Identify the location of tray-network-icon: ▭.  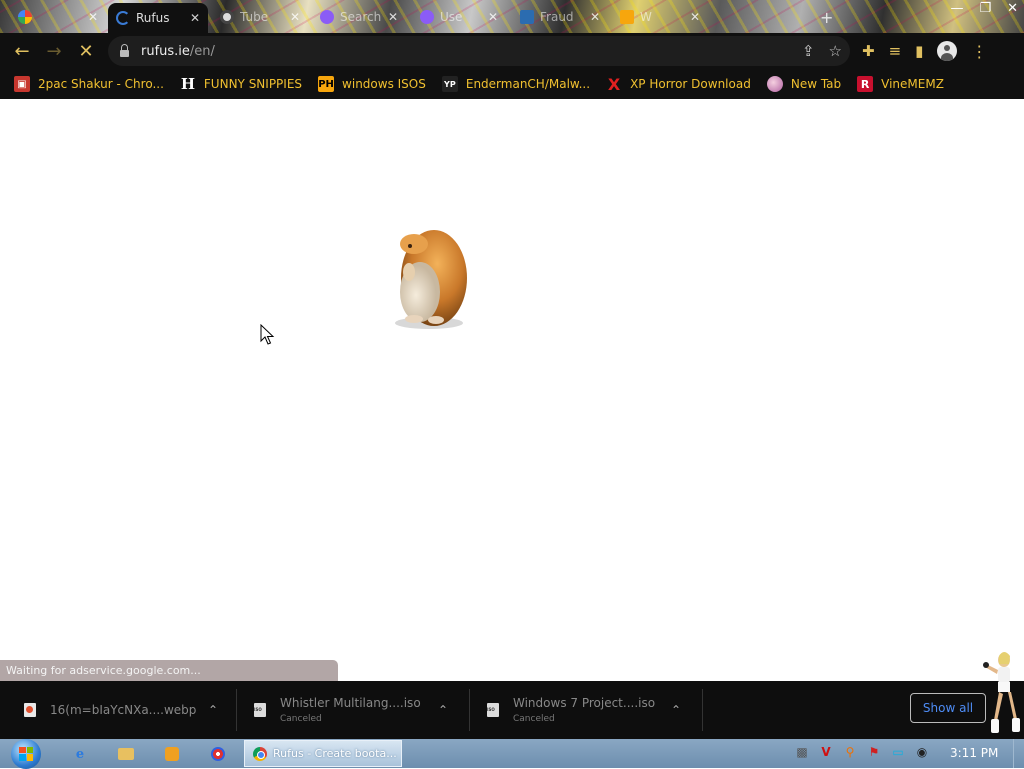
(898, 752).